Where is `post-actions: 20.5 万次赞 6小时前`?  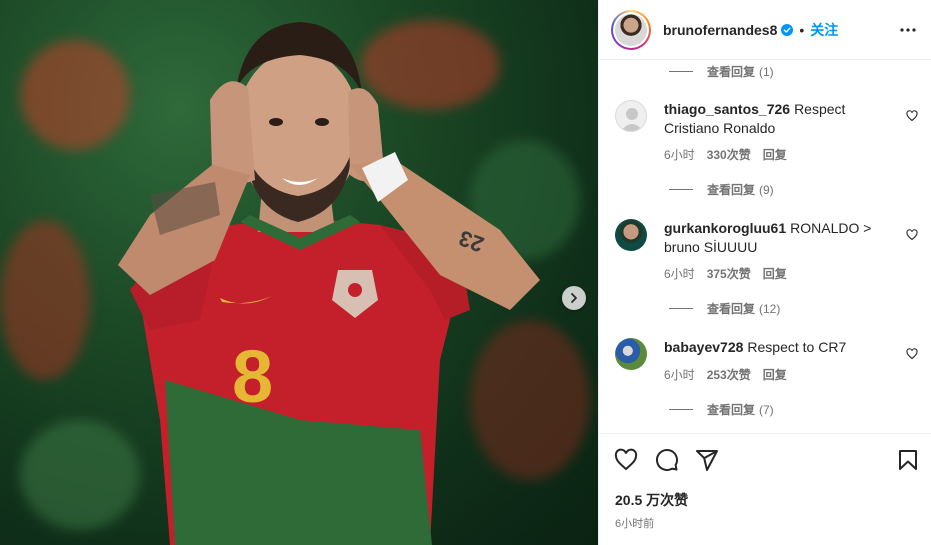
post-actions: 20.5 万次赞 6小时前 is located at coordinates (765, 489).